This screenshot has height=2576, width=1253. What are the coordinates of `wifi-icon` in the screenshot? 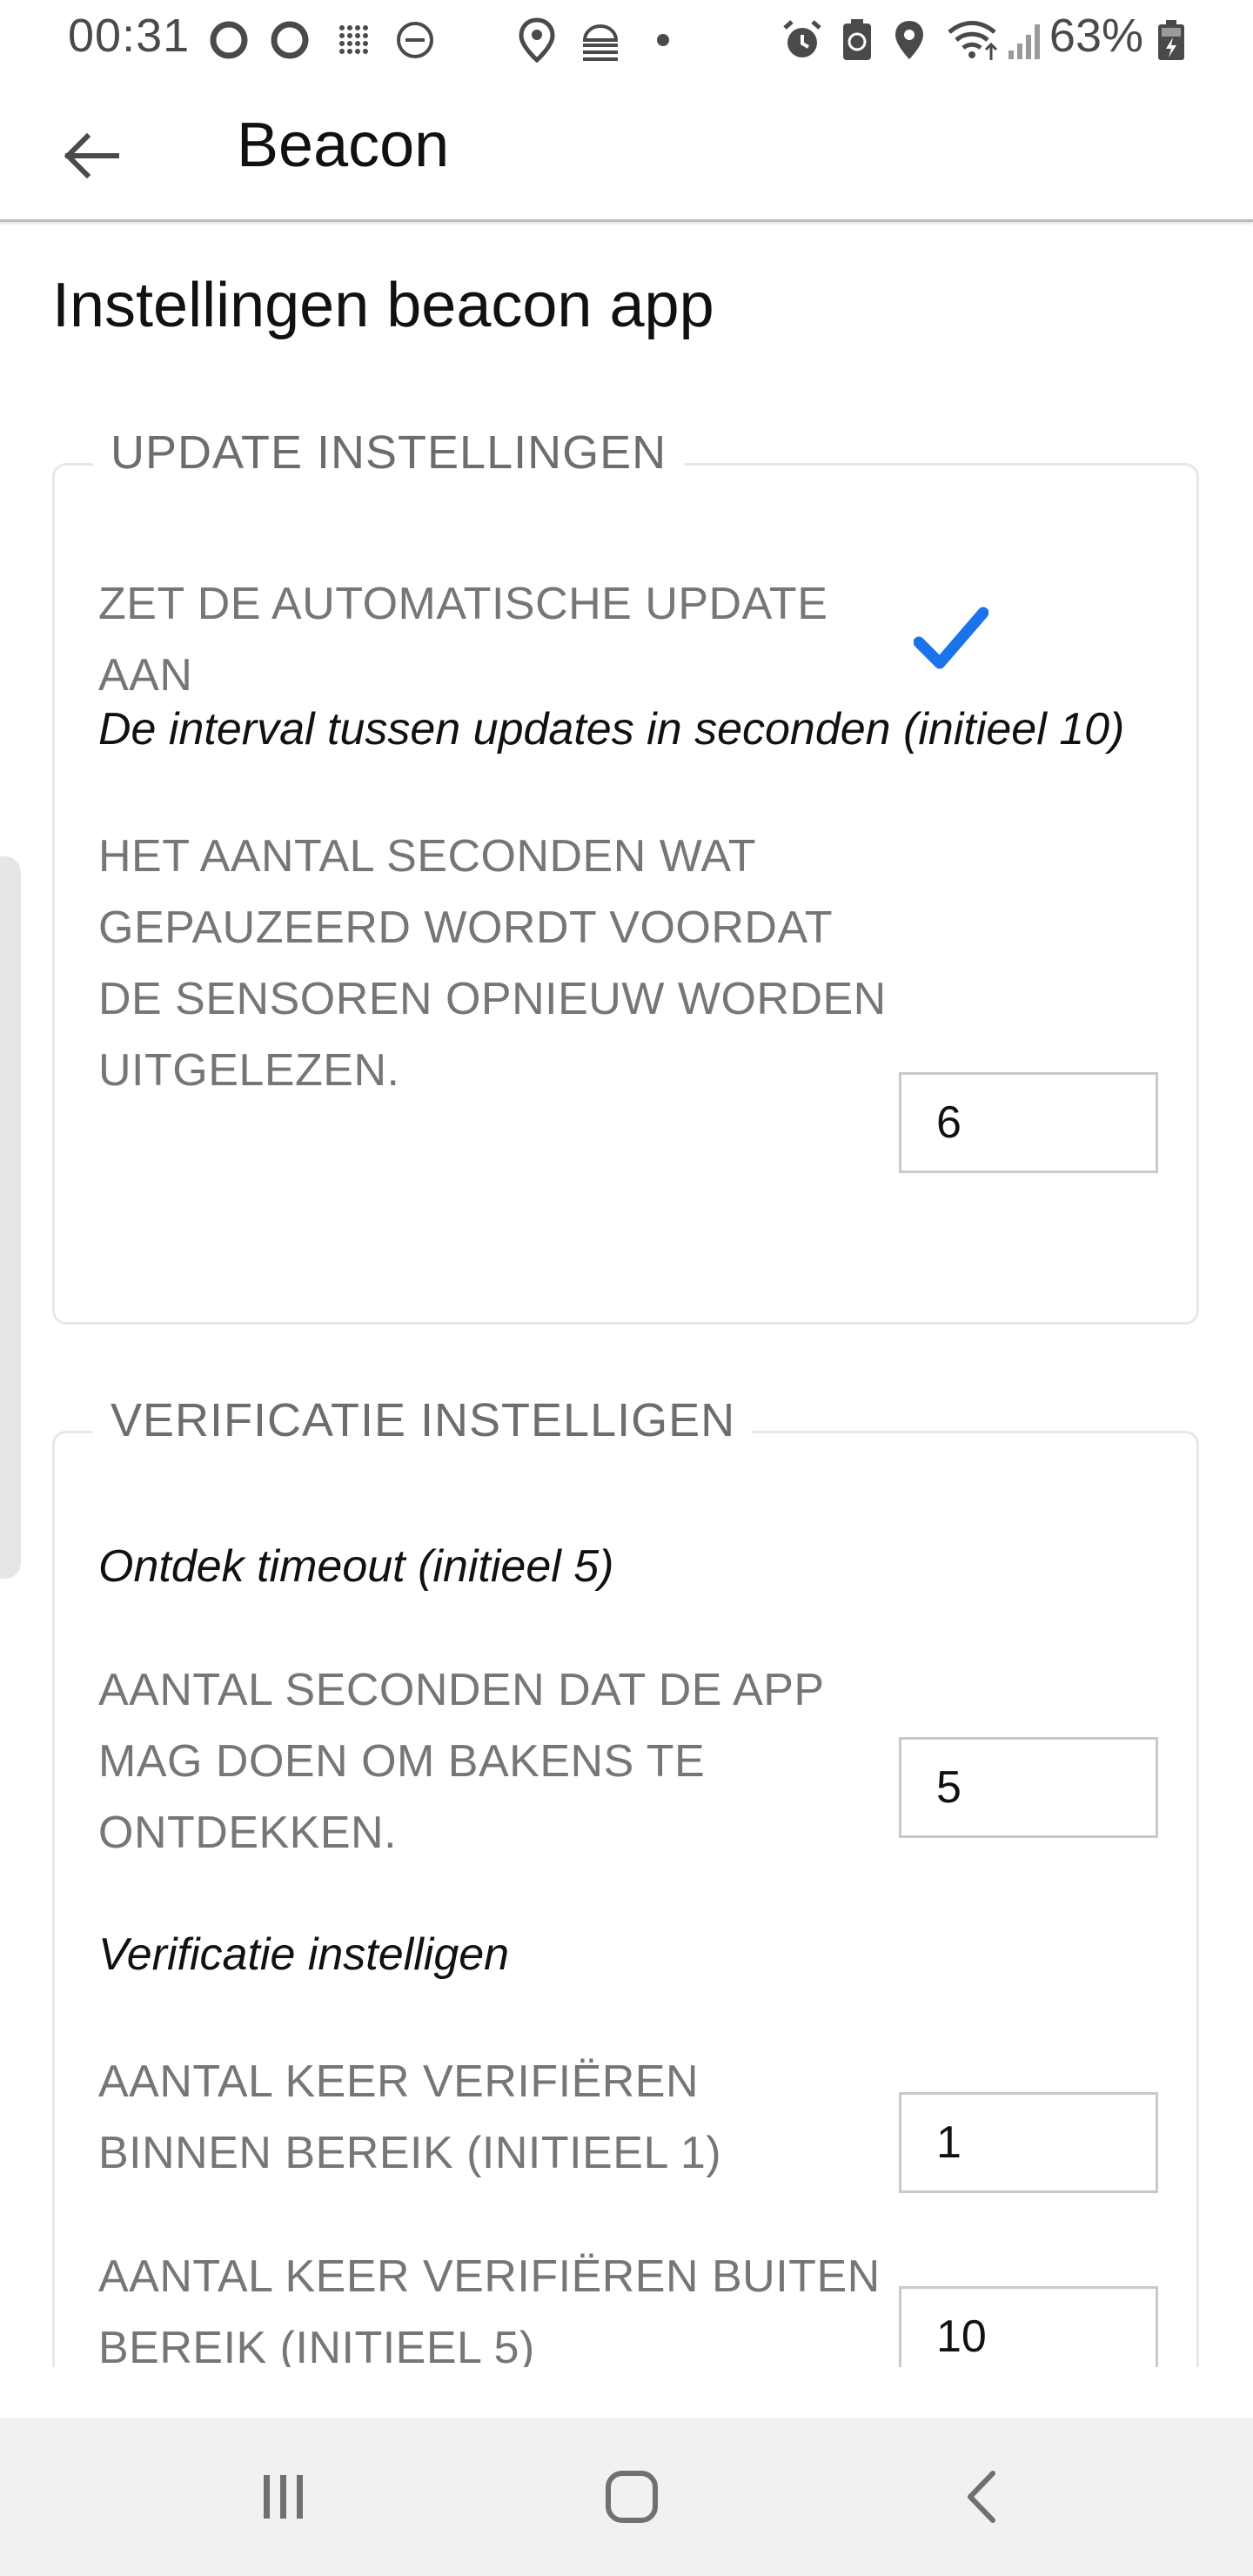 It's located at (972, 40).